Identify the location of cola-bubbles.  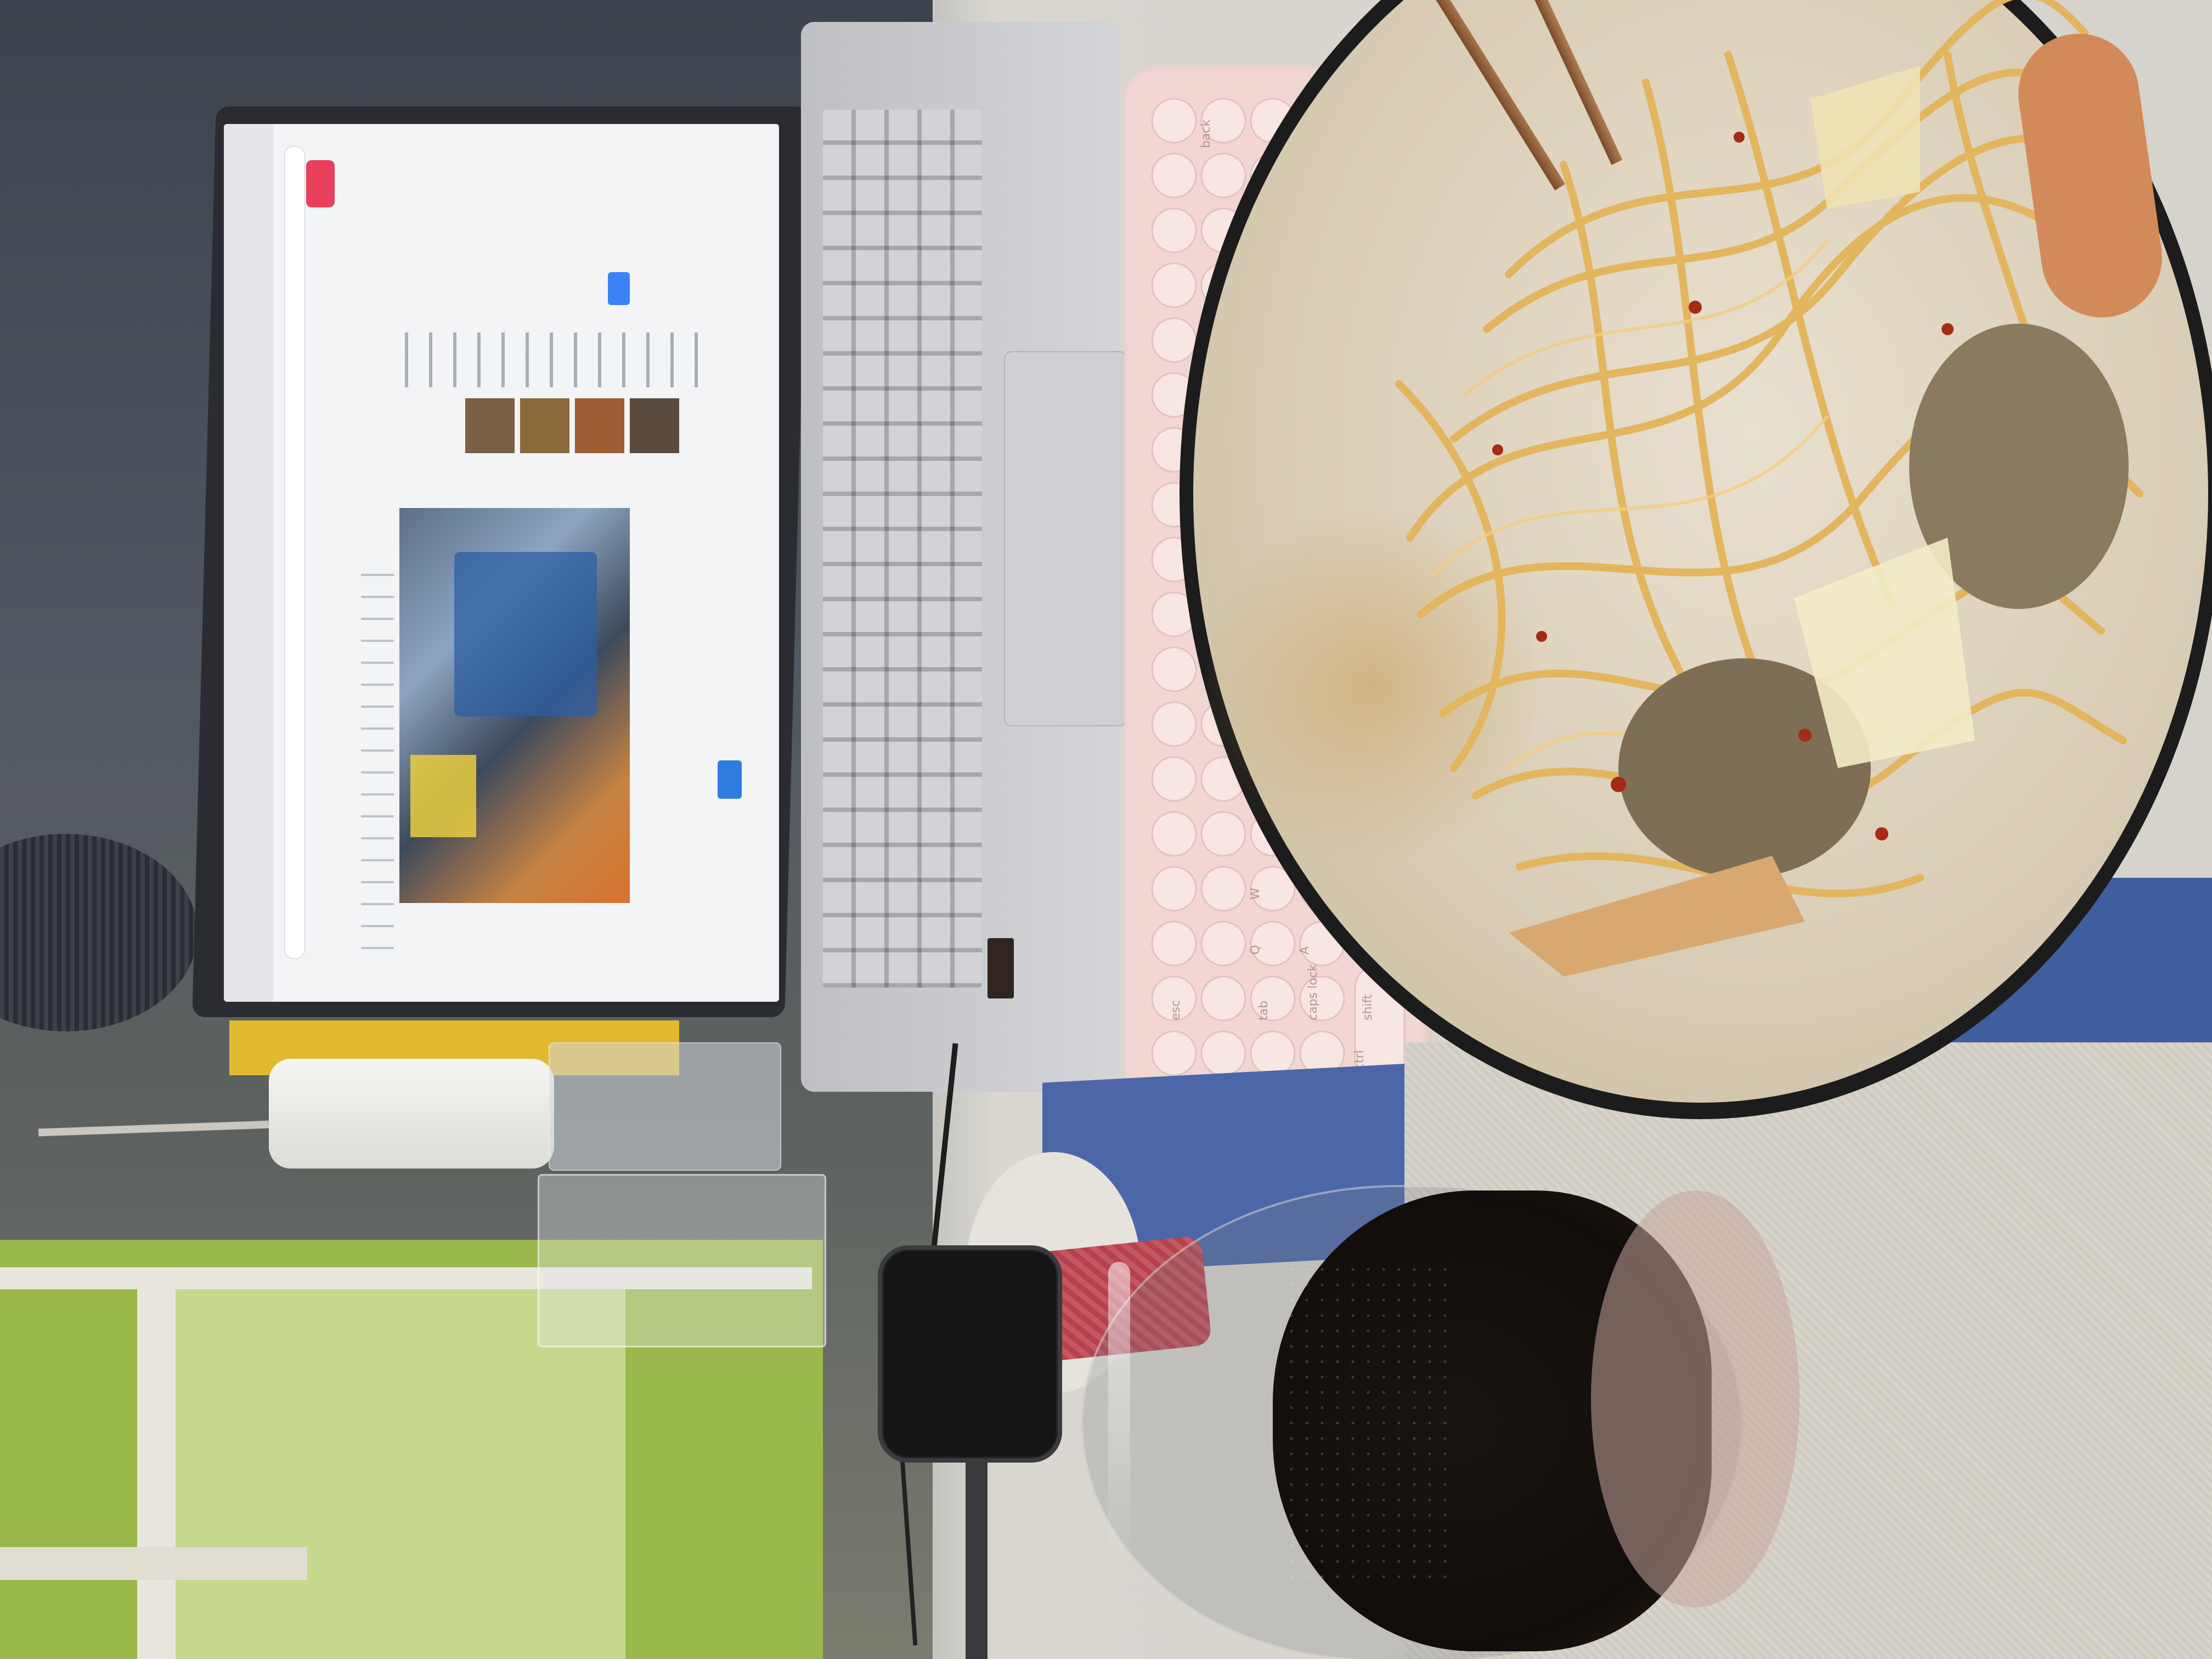
(1366, 1427).